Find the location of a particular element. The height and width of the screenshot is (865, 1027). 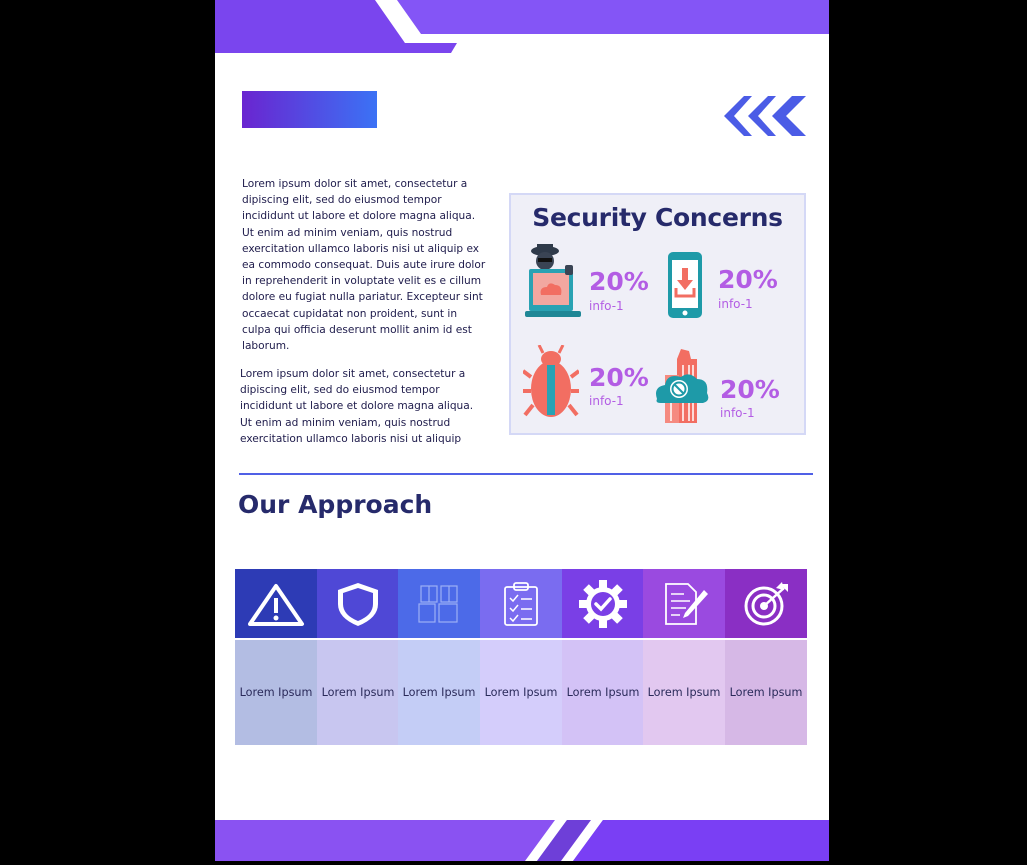

approach-label-5: Lorem Ipsum is located at coordinates (603, 692).